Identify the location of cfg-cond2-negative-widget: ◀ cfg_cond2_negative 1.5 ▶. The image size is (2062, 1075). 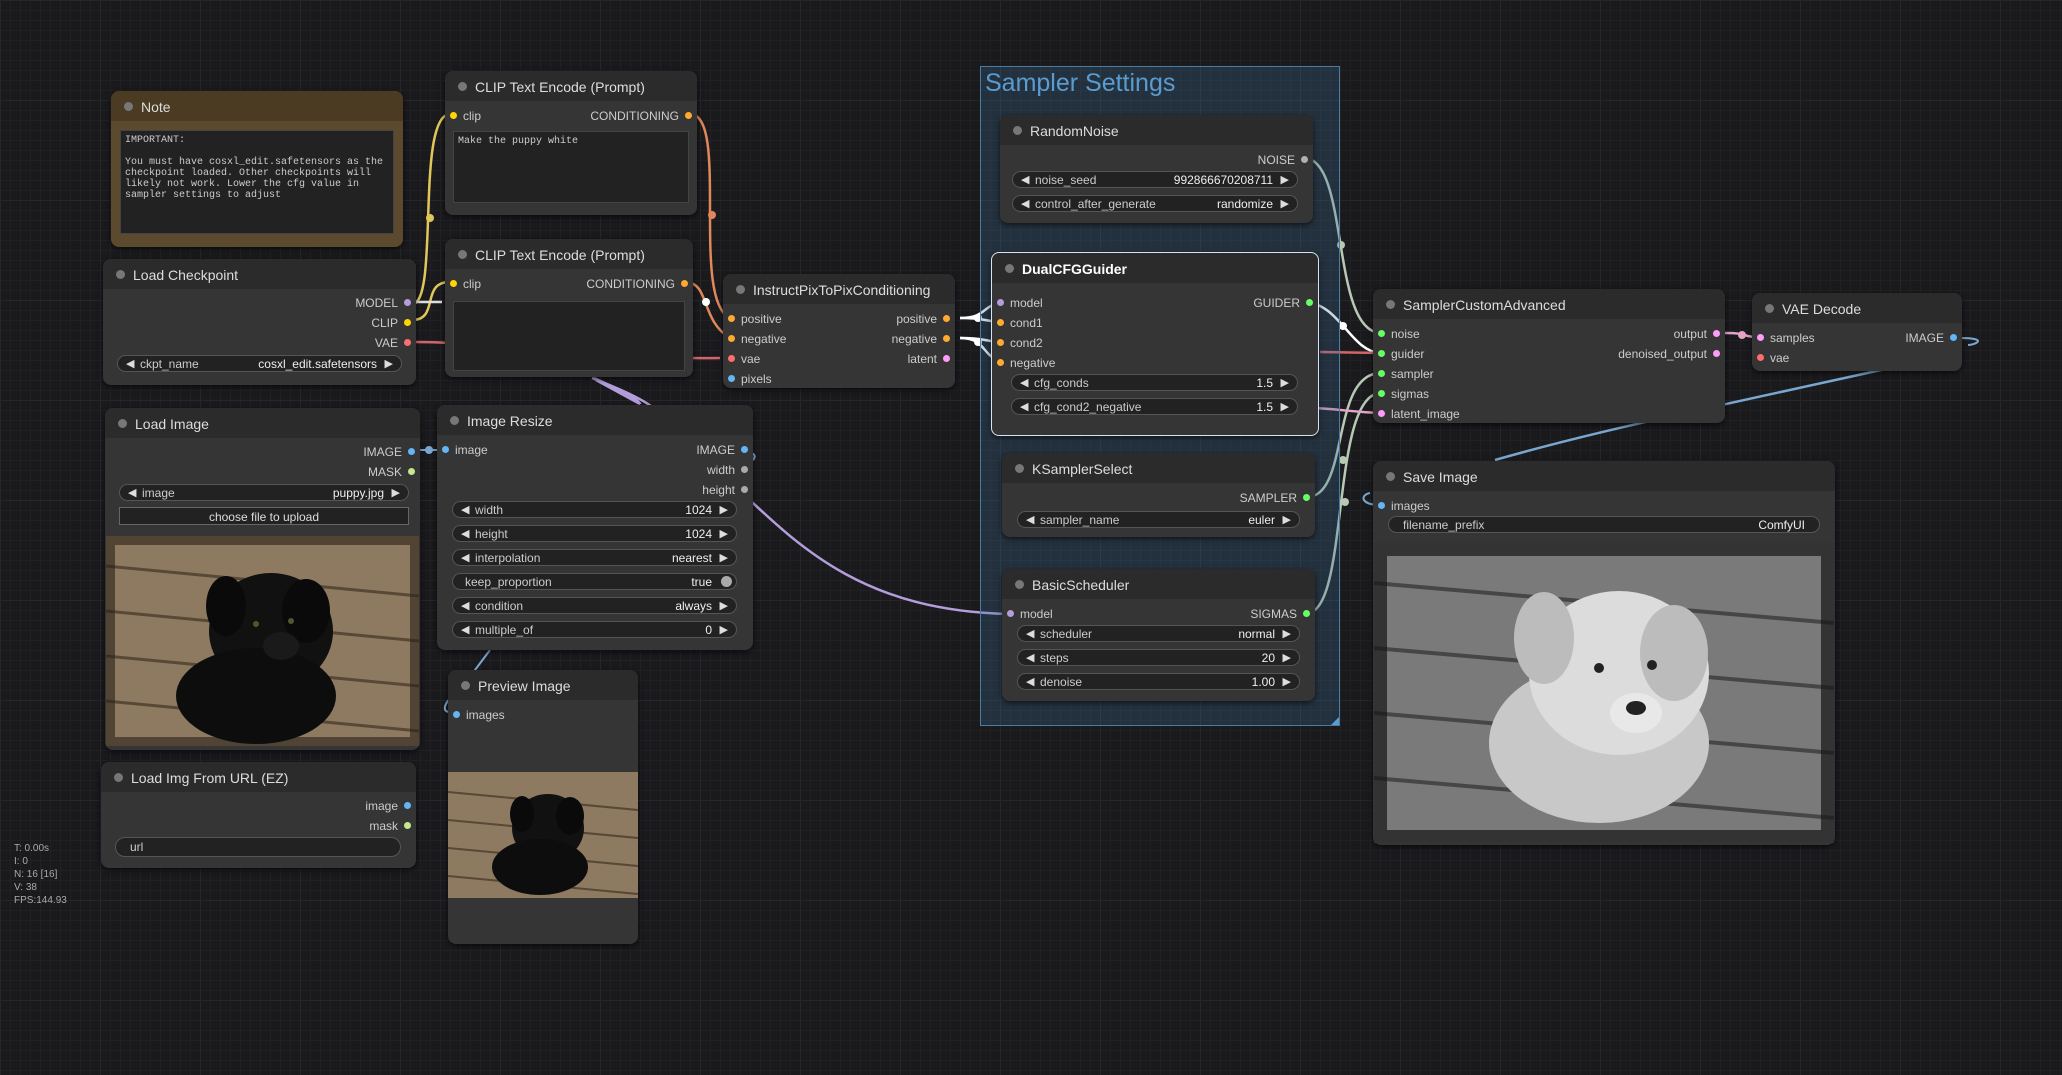
(1154, 406).